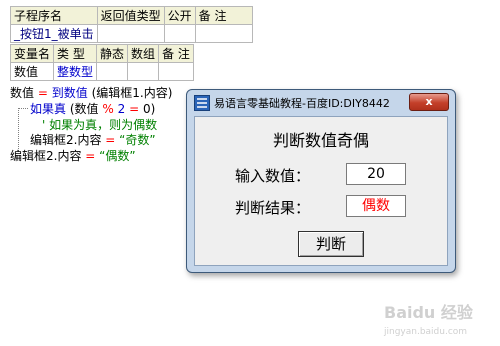 Image resolution: width=500 pixels, height=346 pixels. I want to click on variable-header-row: 变量名 类 型 静态 数组 备 注, so click(101, 53).